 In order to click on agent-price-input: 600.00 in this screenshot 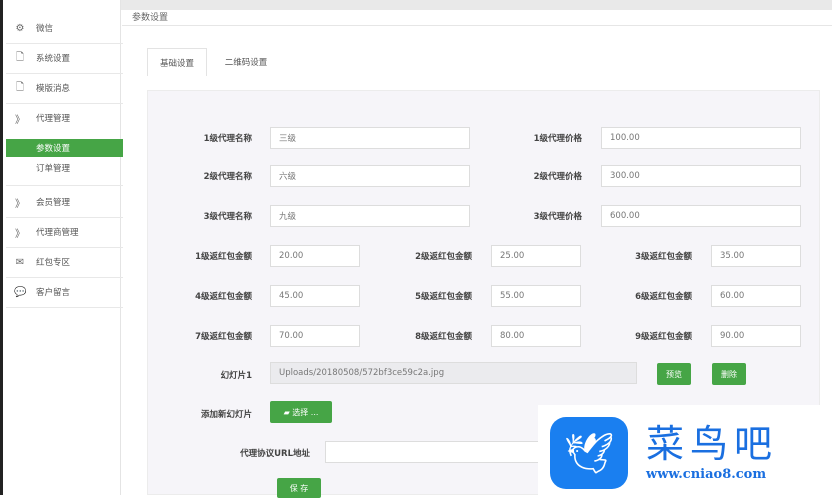, I will do `click(701, 216)`.